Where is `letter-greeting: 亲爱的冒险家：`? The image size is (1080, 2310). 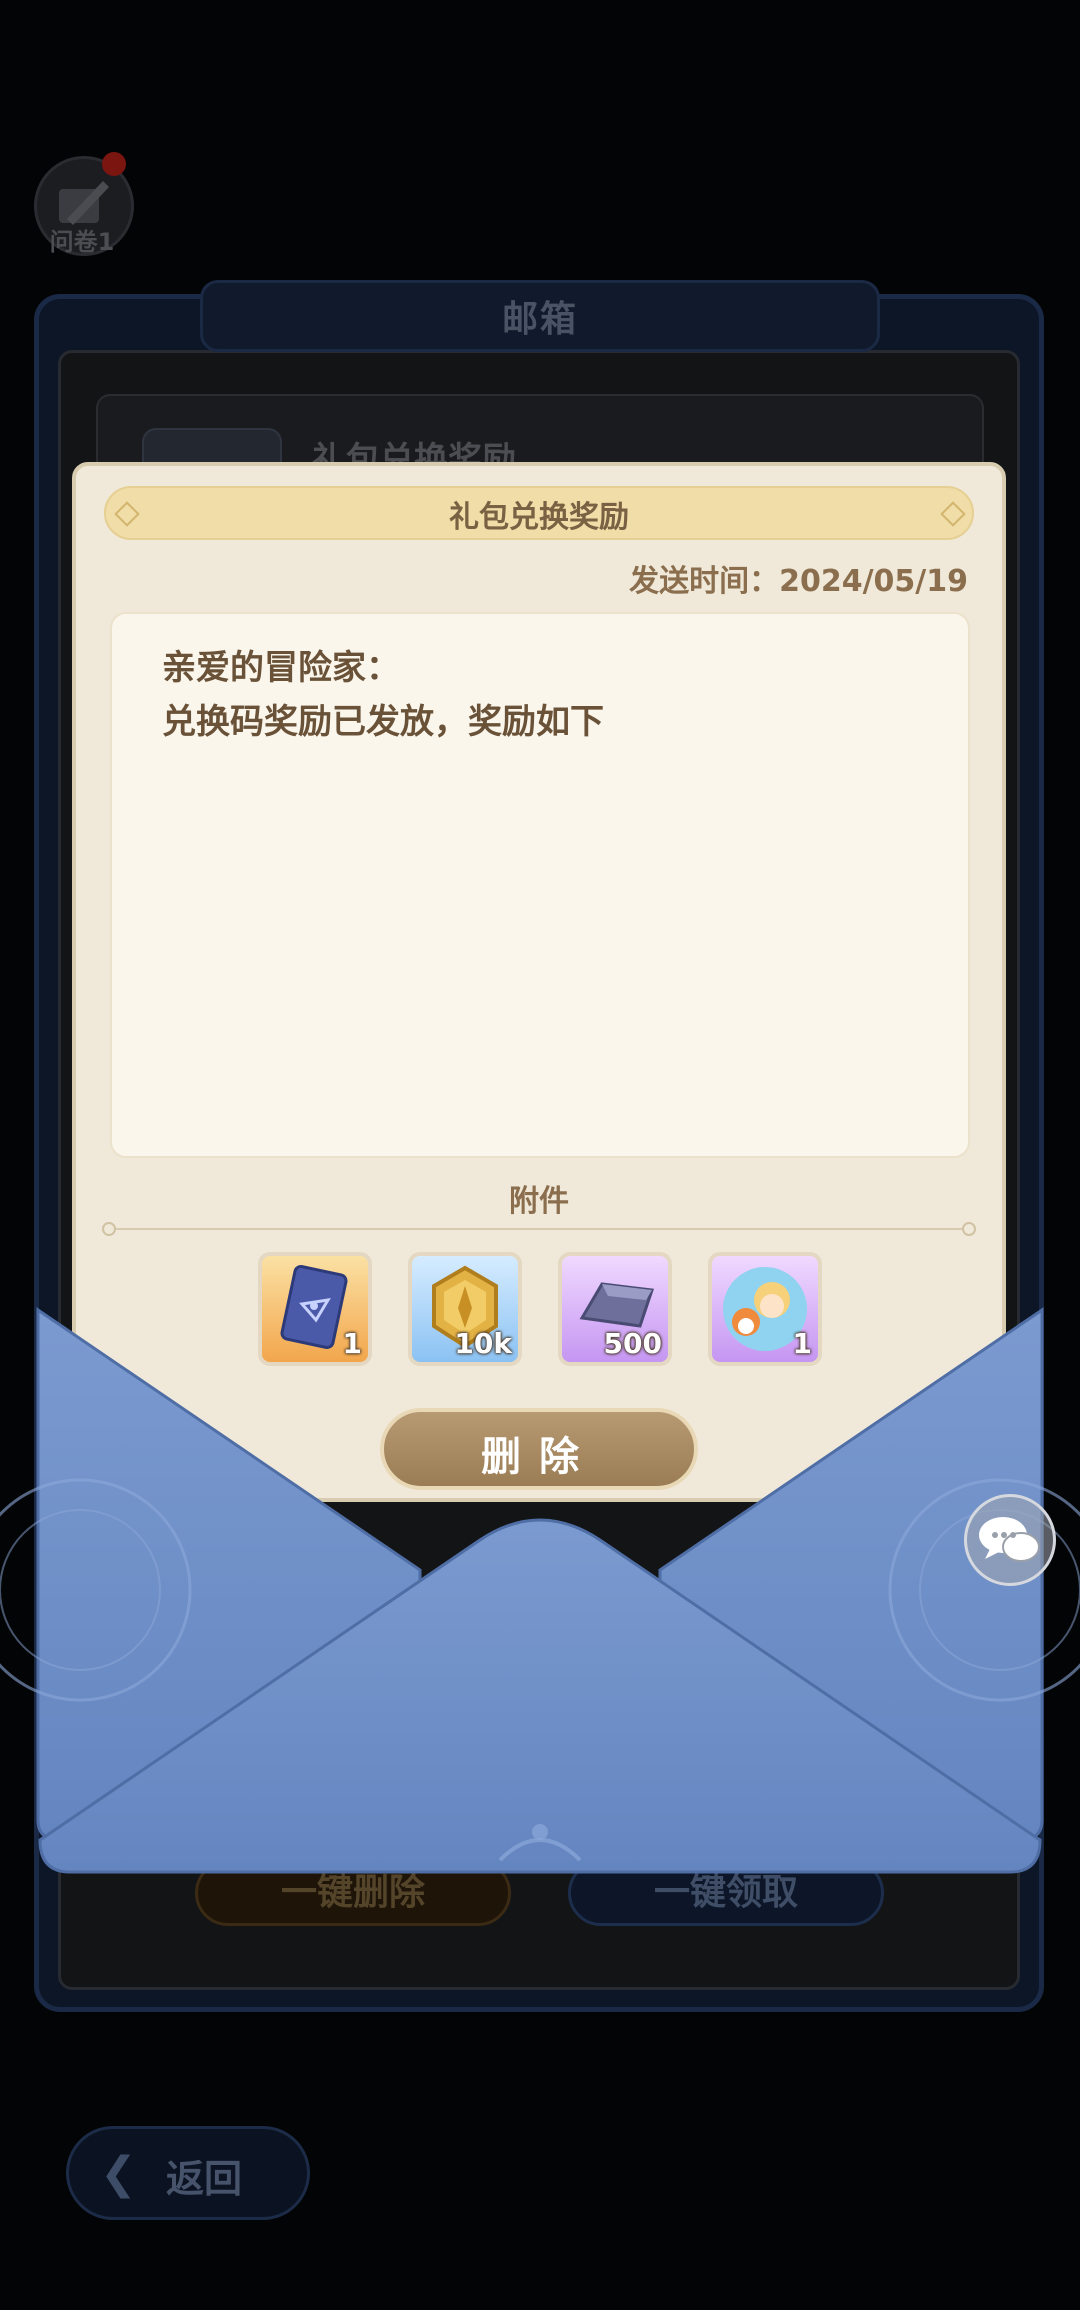
letter-greeting: 亲爱的冒险家： is located at coordinates (281, 668).